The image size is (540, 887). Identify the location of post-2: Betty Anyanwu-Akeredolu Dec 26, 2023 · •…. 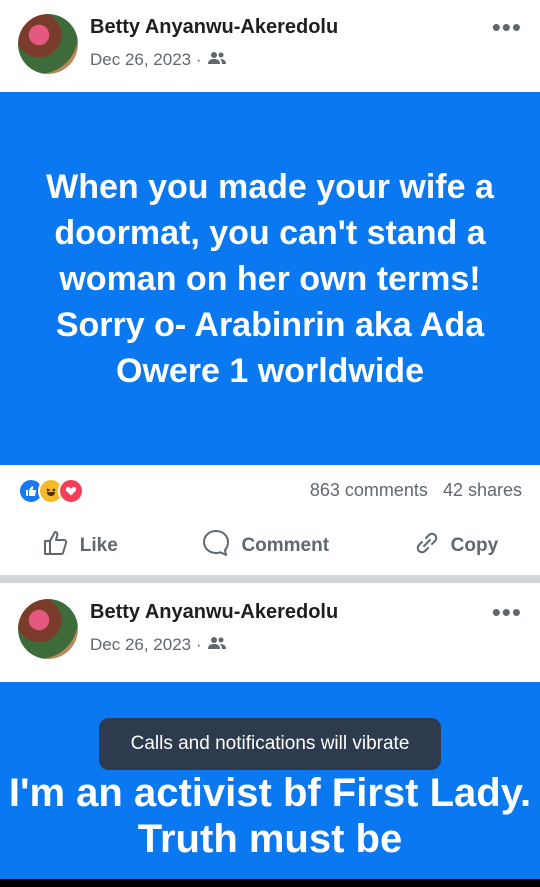
(270, 631).